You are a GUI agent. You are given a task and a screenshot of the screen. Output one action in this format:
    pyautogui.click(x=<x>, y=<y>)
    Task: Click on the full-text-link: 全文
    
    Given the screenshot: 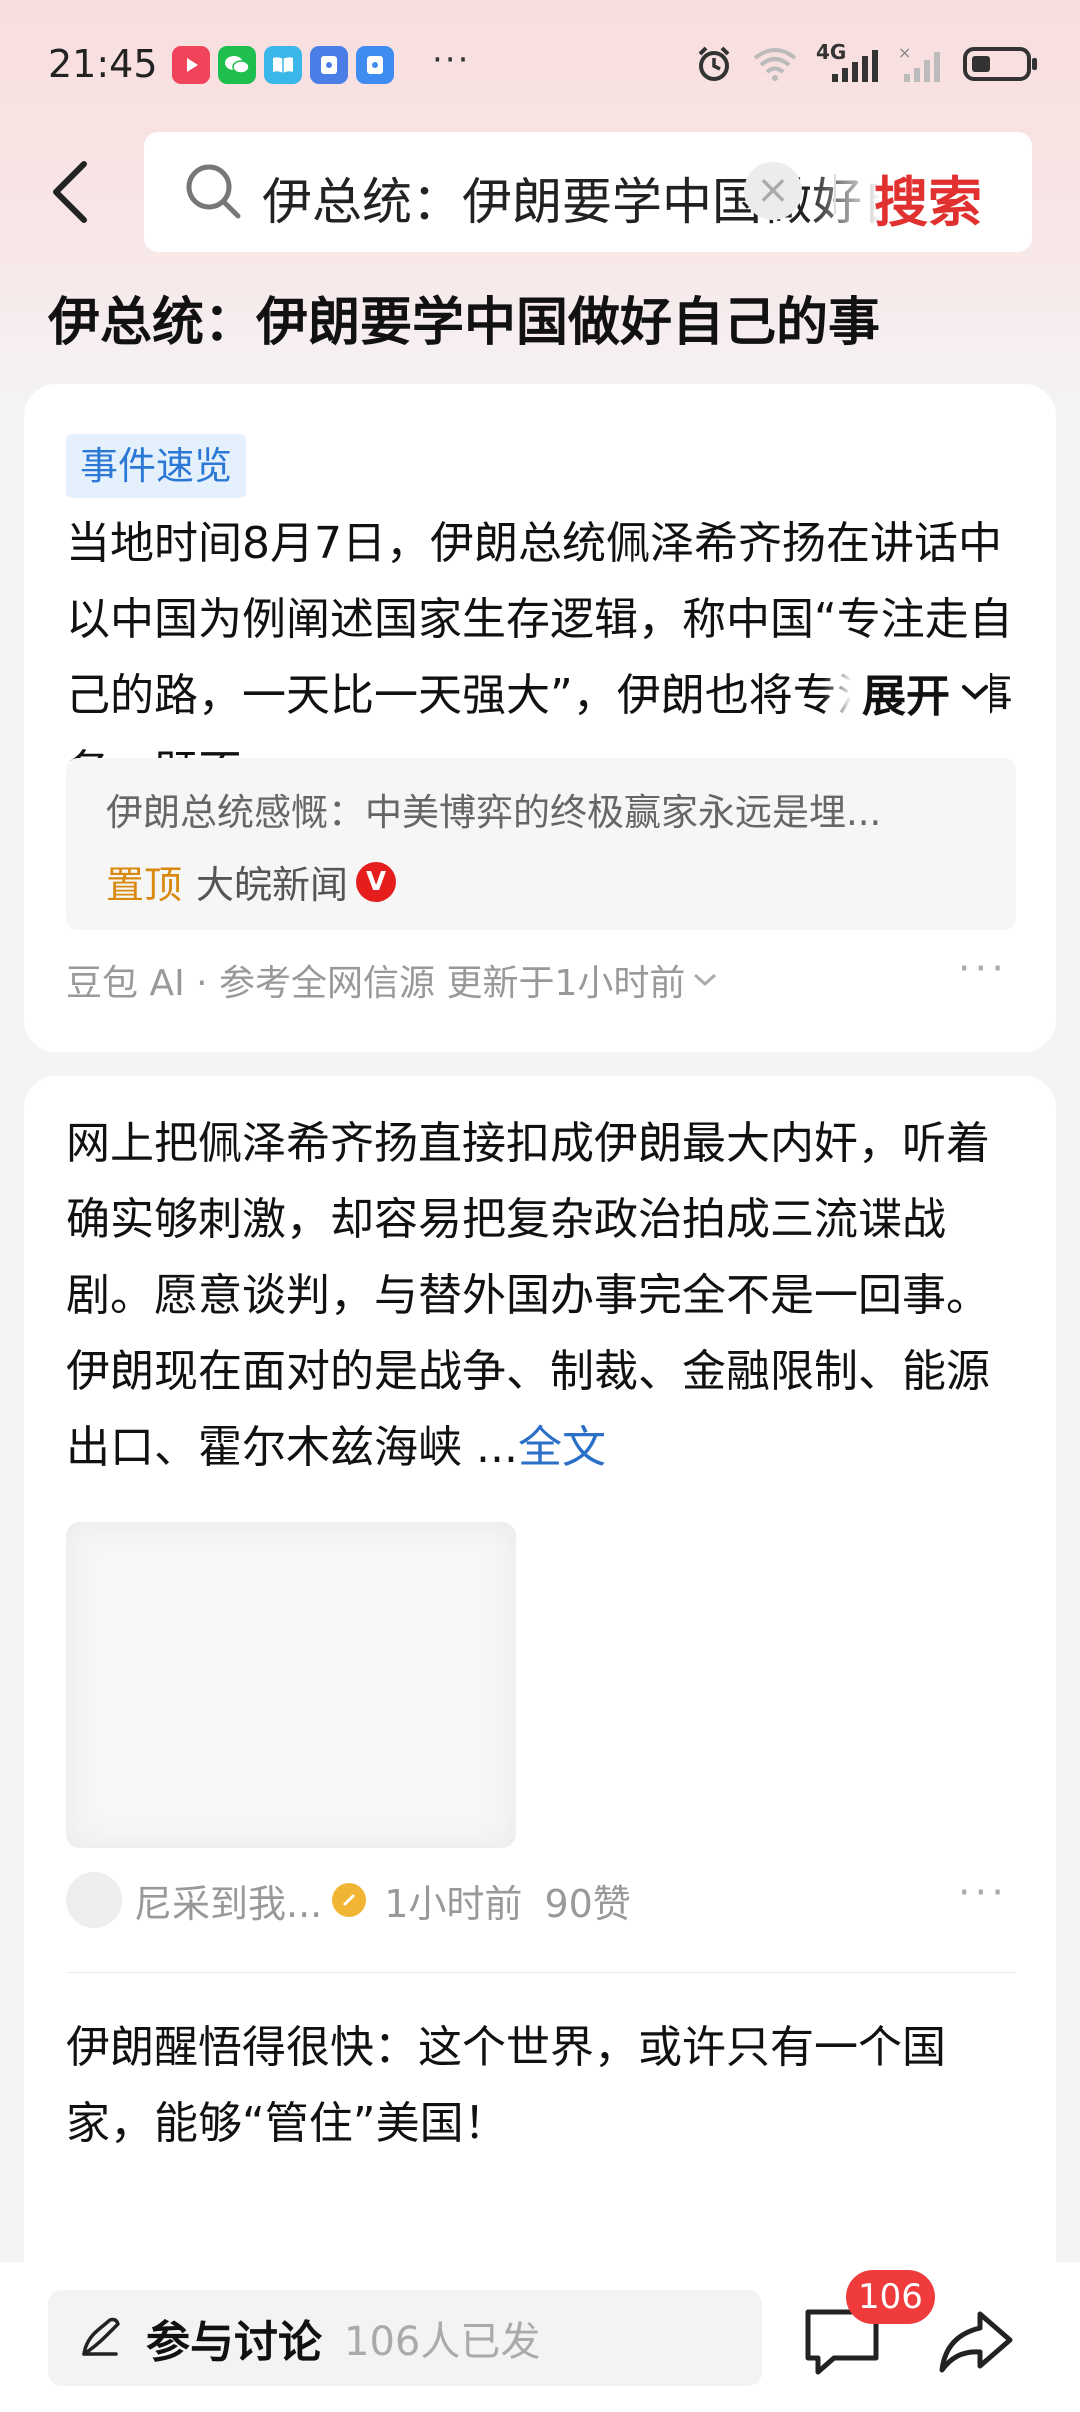 What is the action you would take?
    pyautogui.click(x=562, y=1447)
    